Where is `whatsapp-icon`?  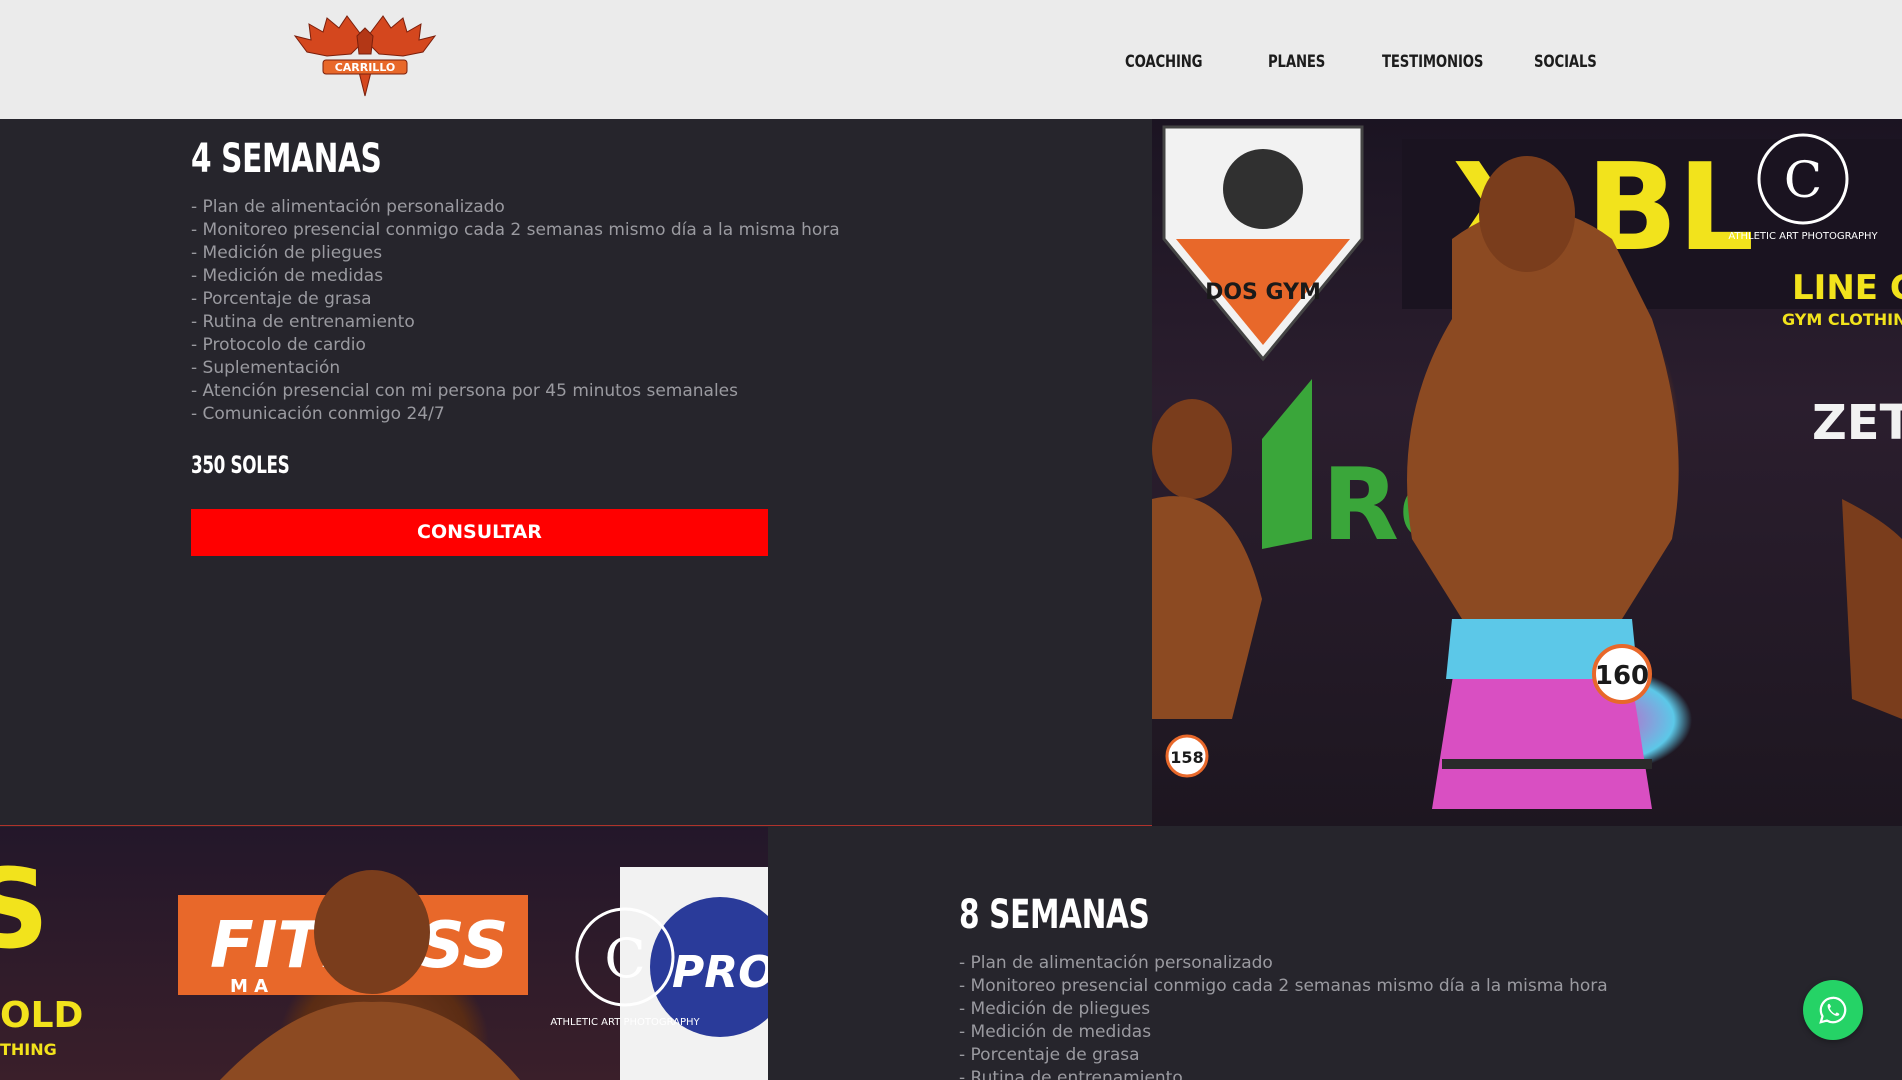 whatsapp-icon is located at coordinates (1833, 1010).